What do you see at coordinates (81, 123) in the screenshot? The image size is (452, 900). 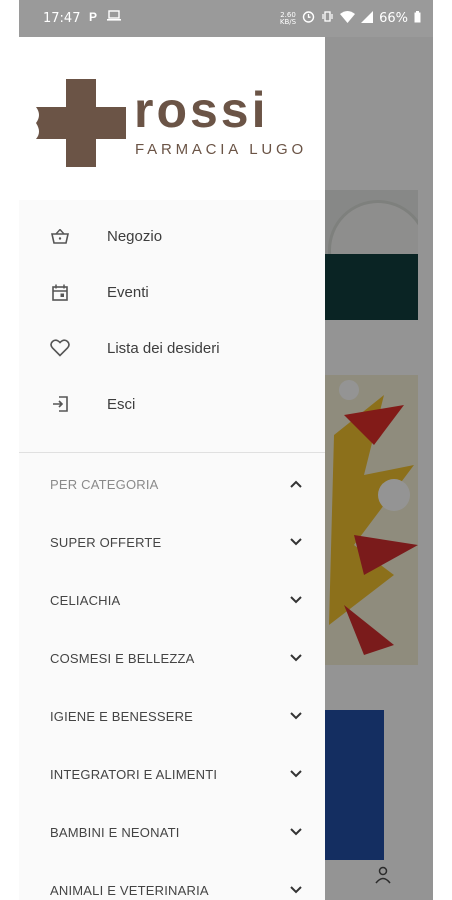 I see `cross-logo-icon` at bounding box center [81, 123].